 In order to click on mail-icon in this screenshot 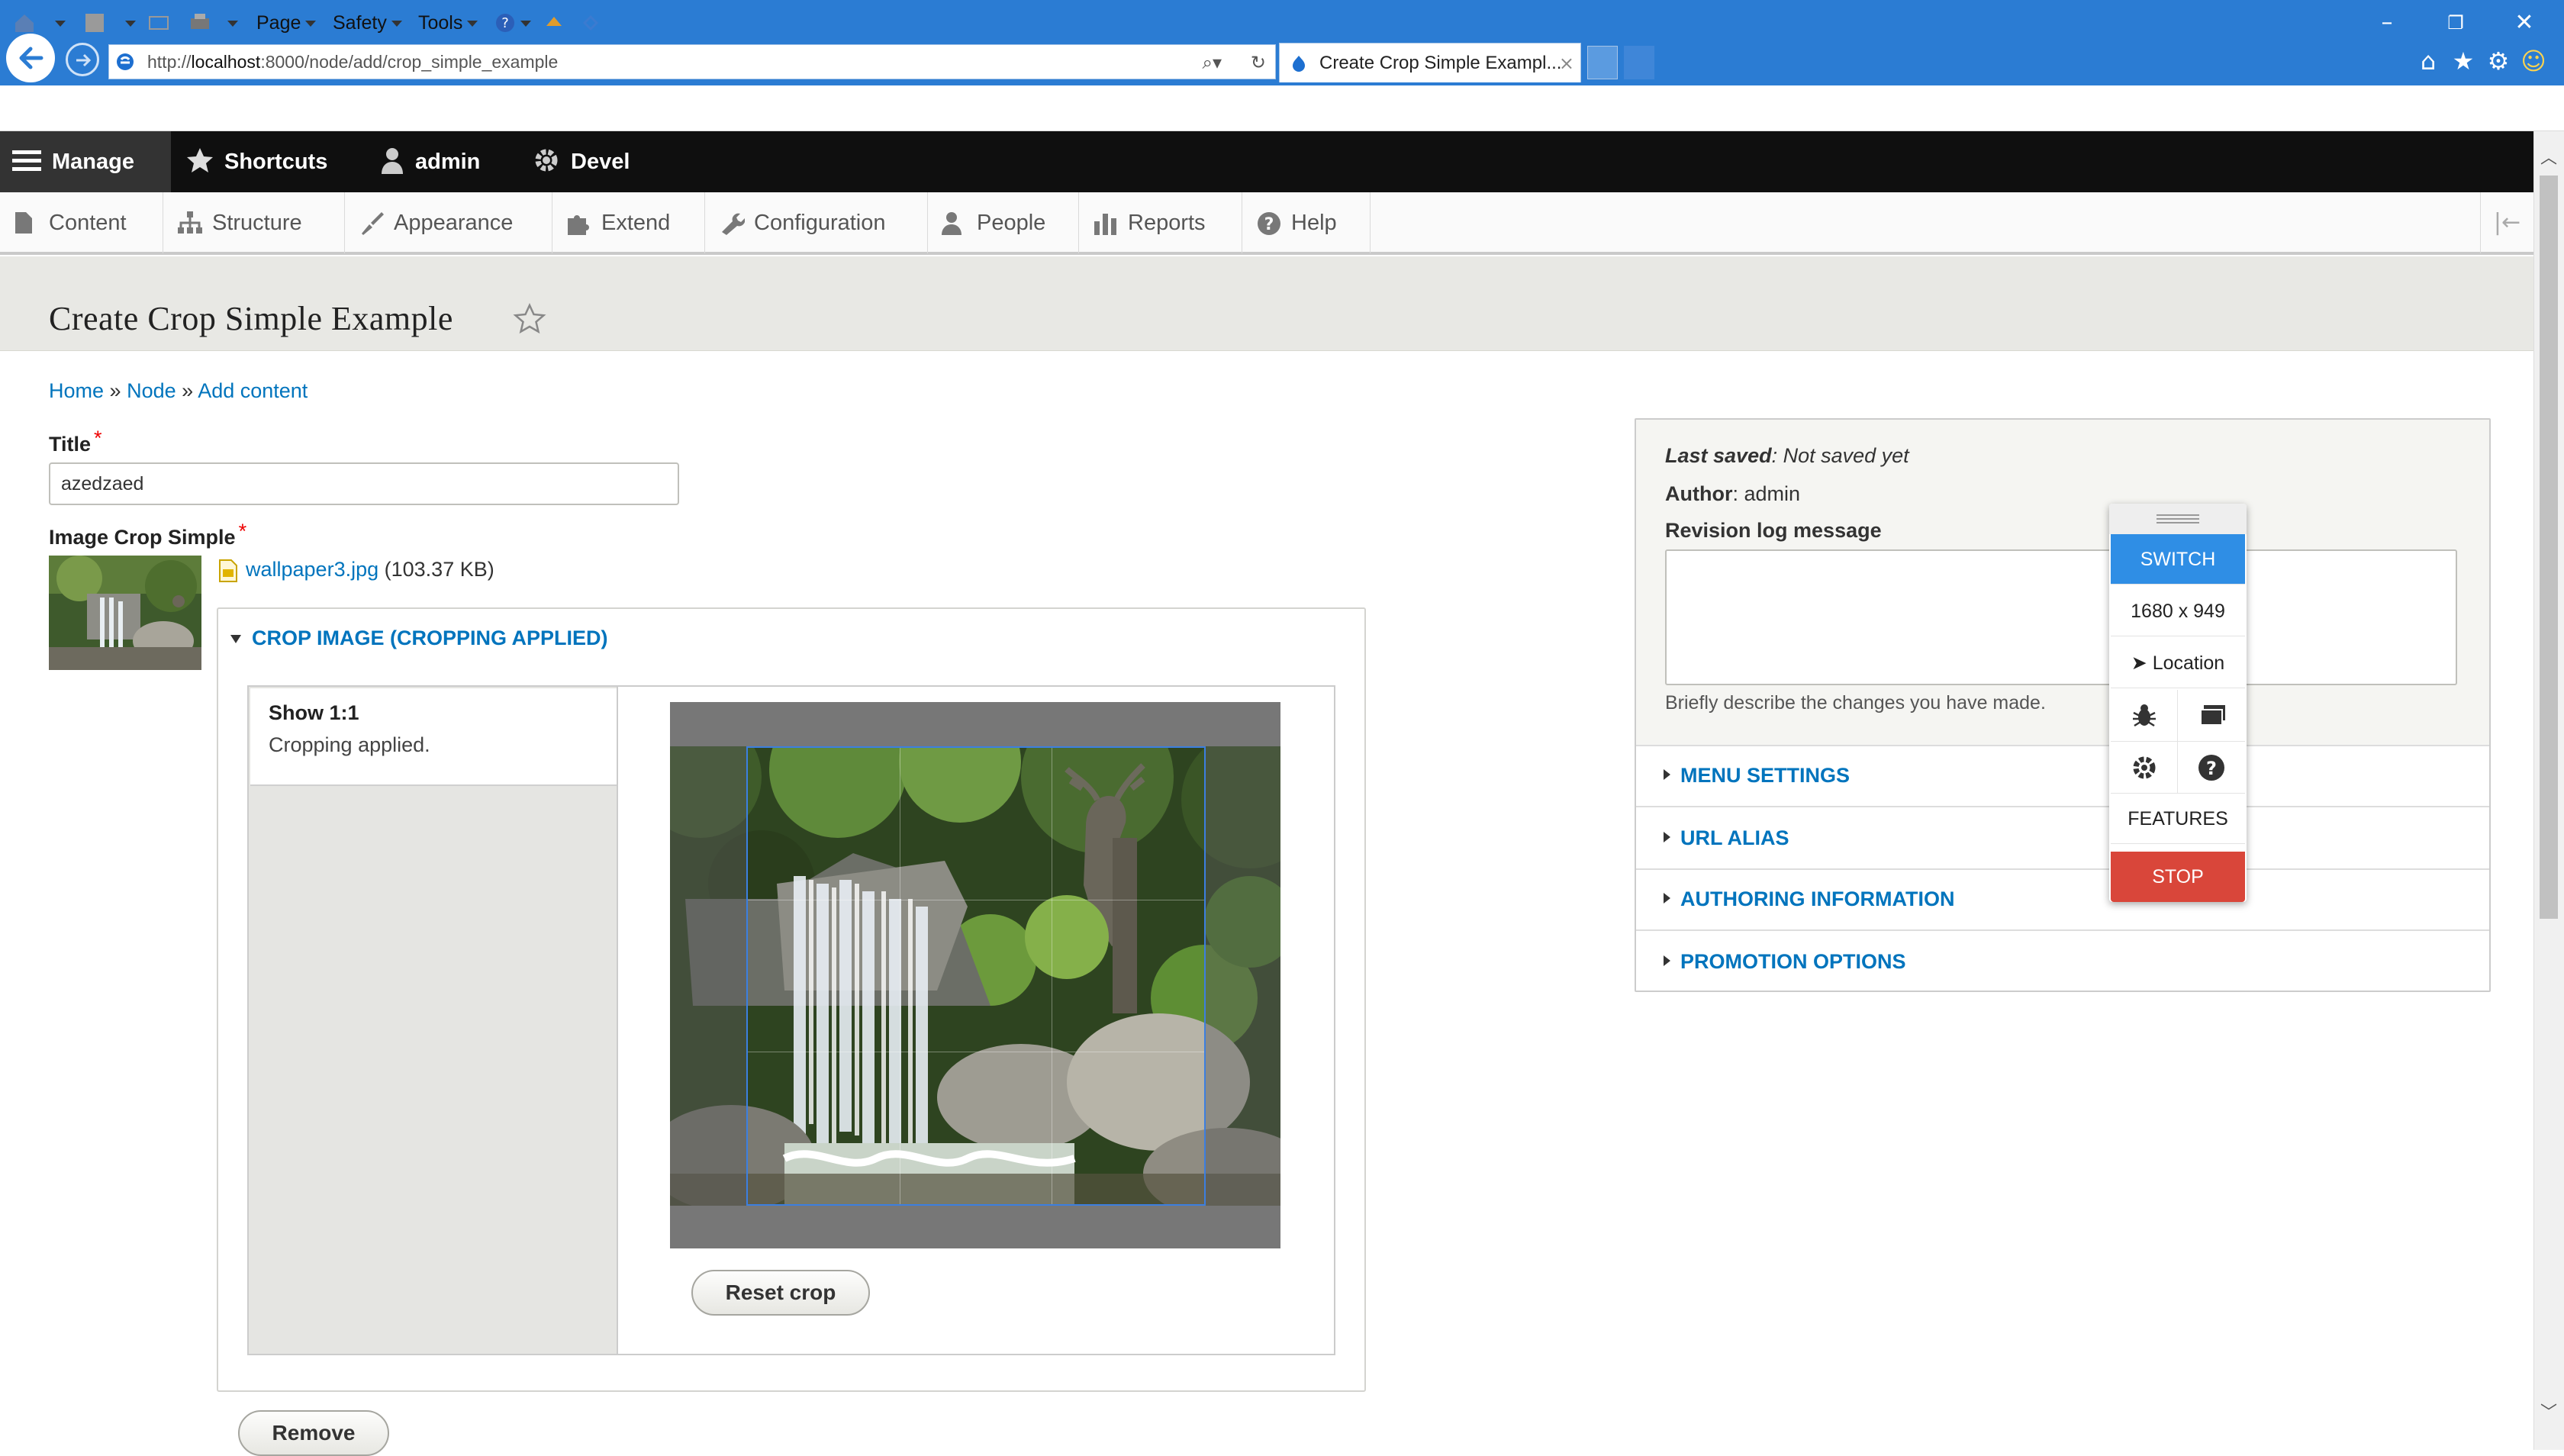, I will do `click(159, 23)`.